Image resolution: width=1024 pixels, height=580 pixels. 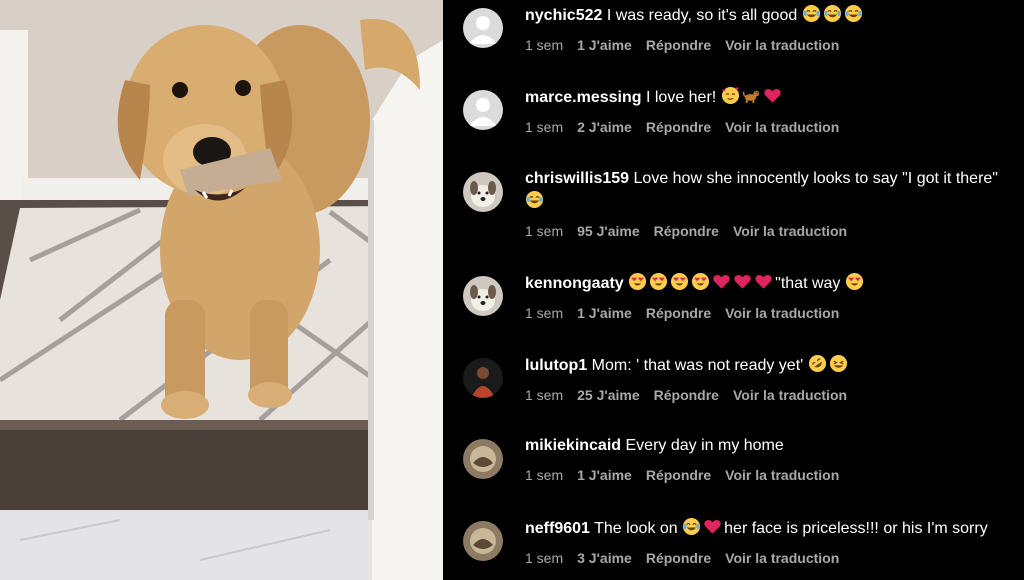 I want to click on comment-text-line: mikiekincaid Every day in my home, so click(x=767, y=446).